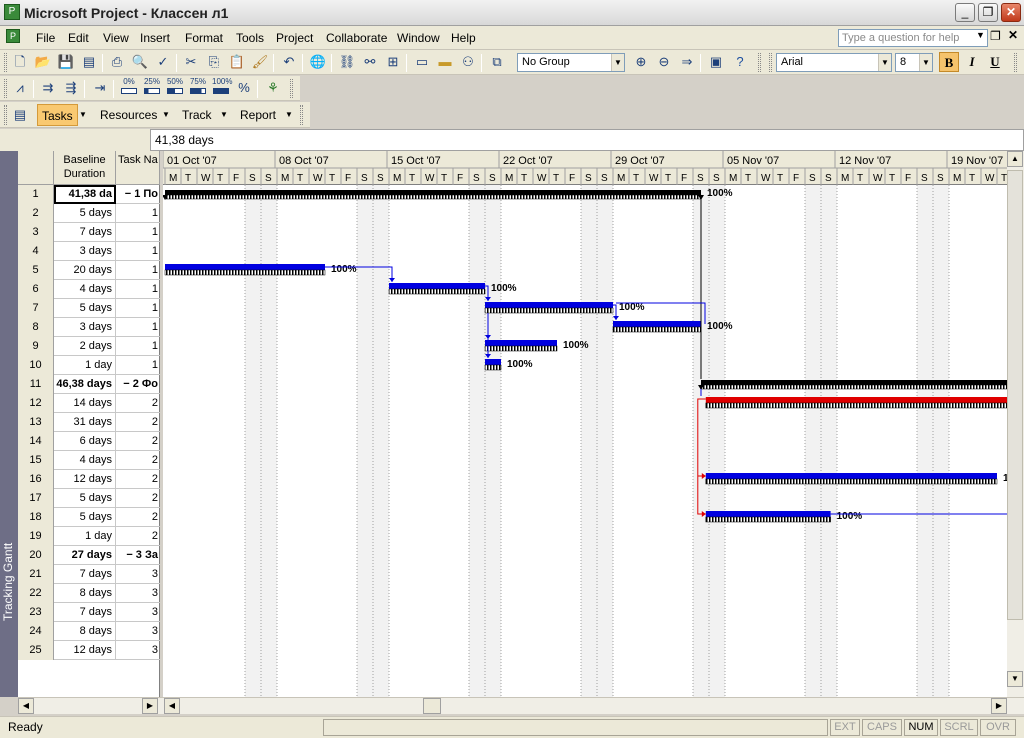 The width and height of the screenshot is (1024, 738). Describe the element at coordinates (36, 441) in the screenshot. I see `row-id: 14` at that location.